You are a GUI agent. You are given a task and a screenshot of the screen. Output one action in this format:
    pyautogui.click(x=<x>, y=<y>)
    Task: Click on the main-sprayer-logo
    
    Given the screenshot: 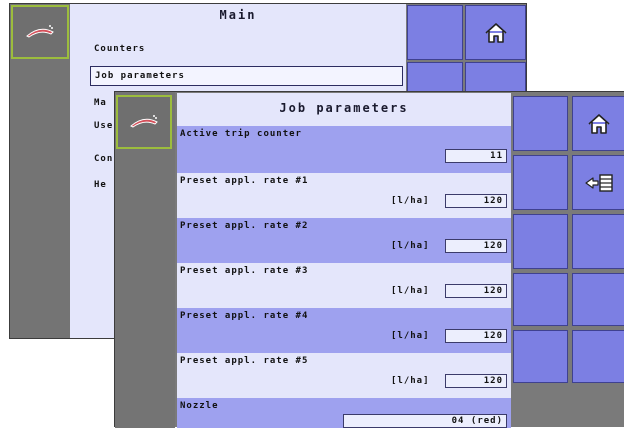 What is the action you would take?
    pyautogui.click(x=40, y=32)
    